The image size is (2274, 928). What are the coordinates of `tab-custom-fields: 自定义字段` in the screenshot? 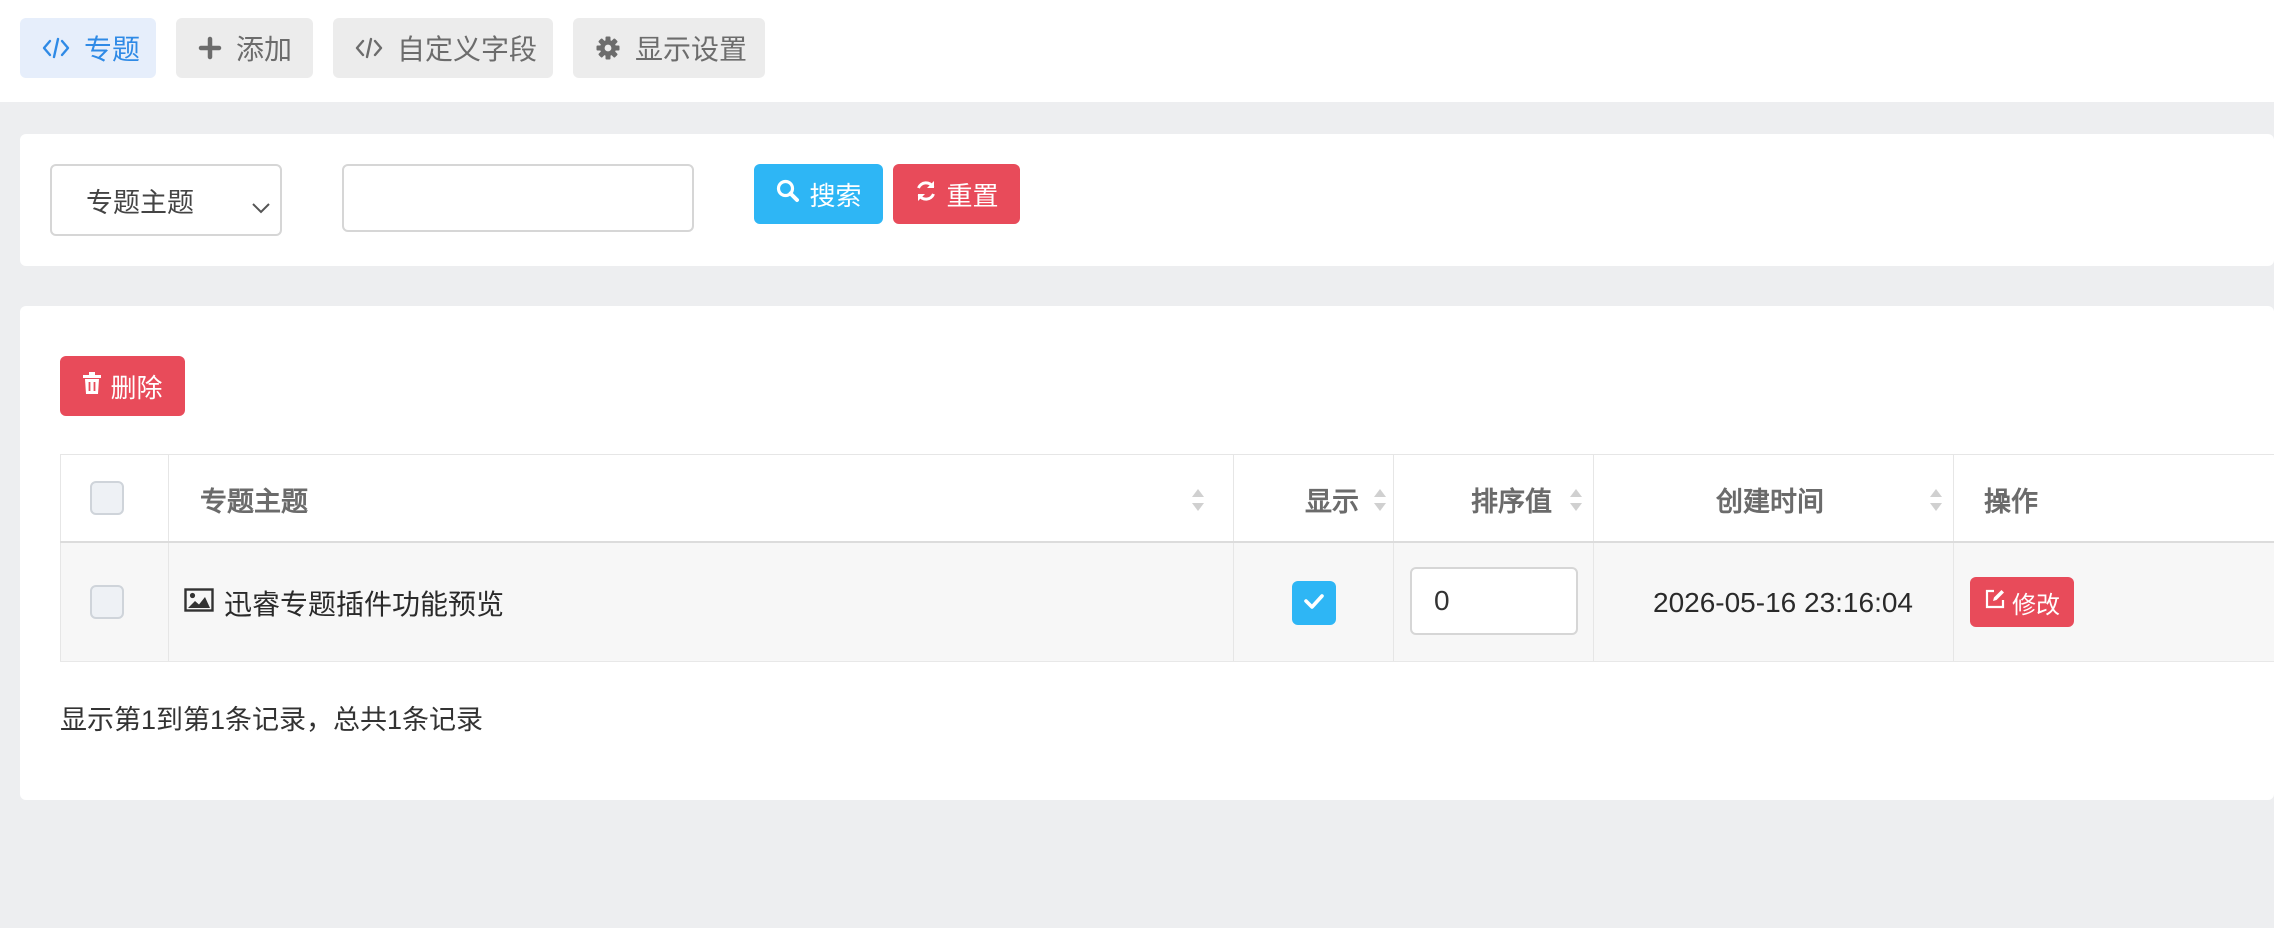 It's located at (443, 48).